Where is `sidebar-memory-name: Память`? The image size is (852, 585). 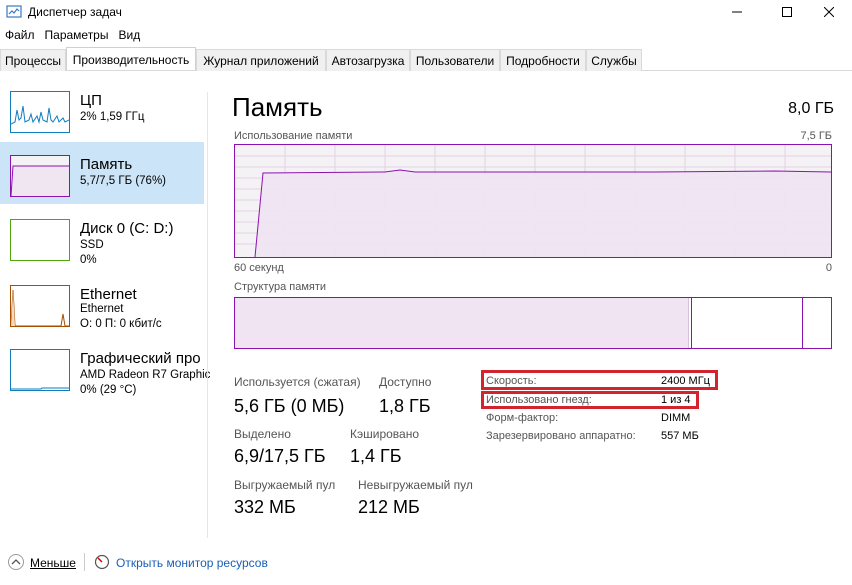
sidebar-memory-name: Память is located at coordinates (106, 164).